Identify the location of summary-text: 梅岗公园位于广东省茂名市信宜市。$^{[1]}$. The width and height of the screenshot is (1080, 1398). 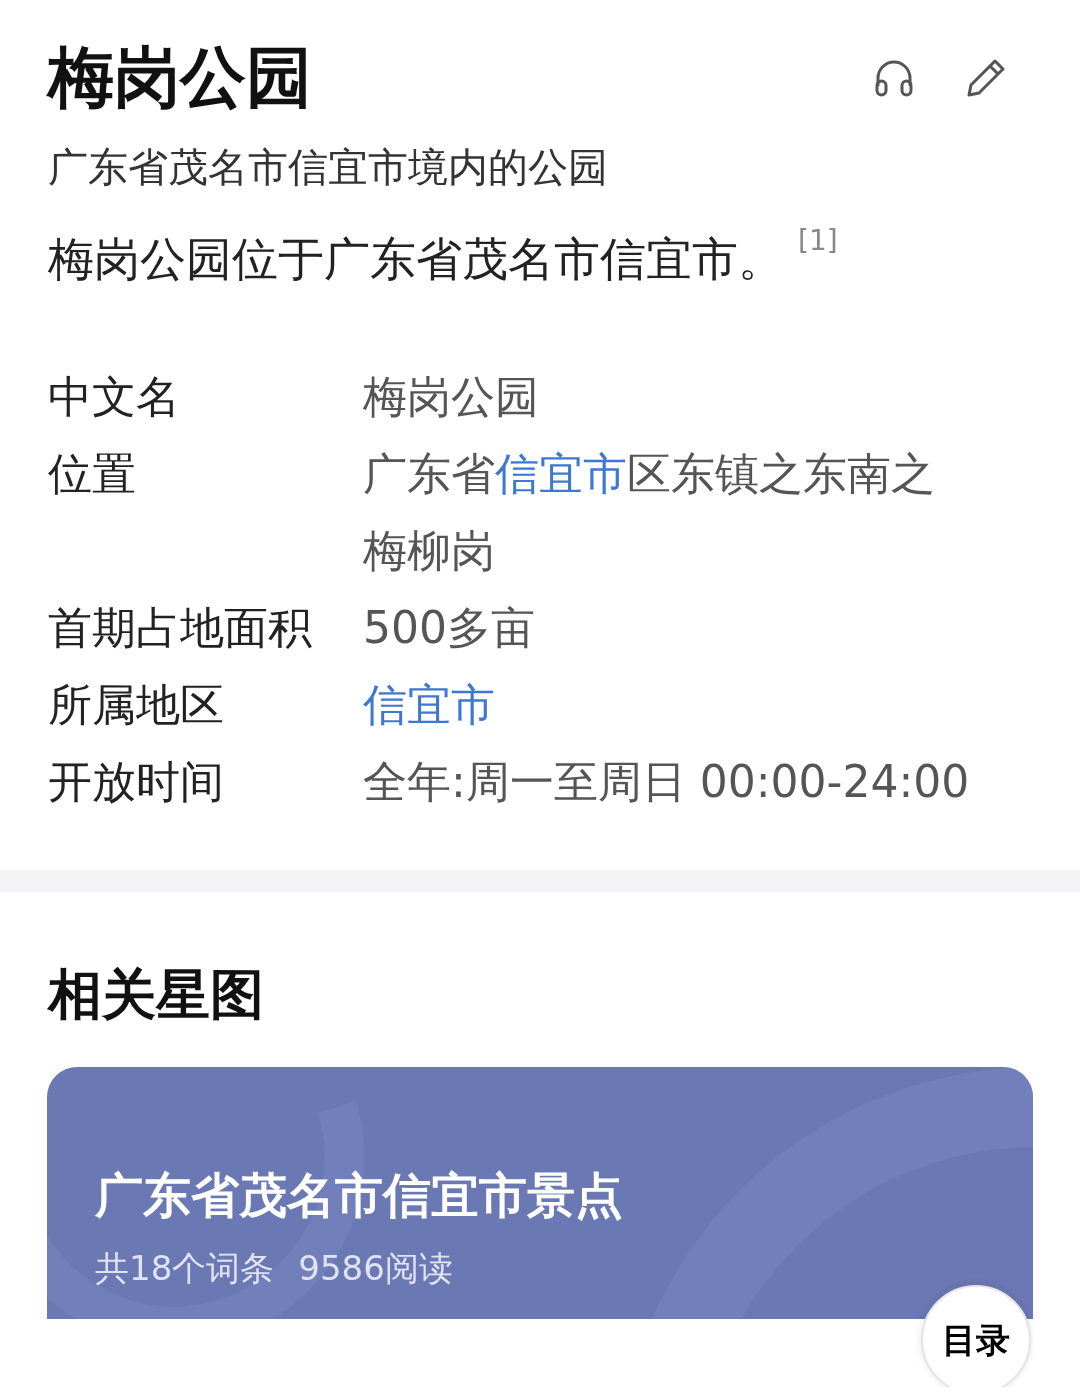
(443, 257).